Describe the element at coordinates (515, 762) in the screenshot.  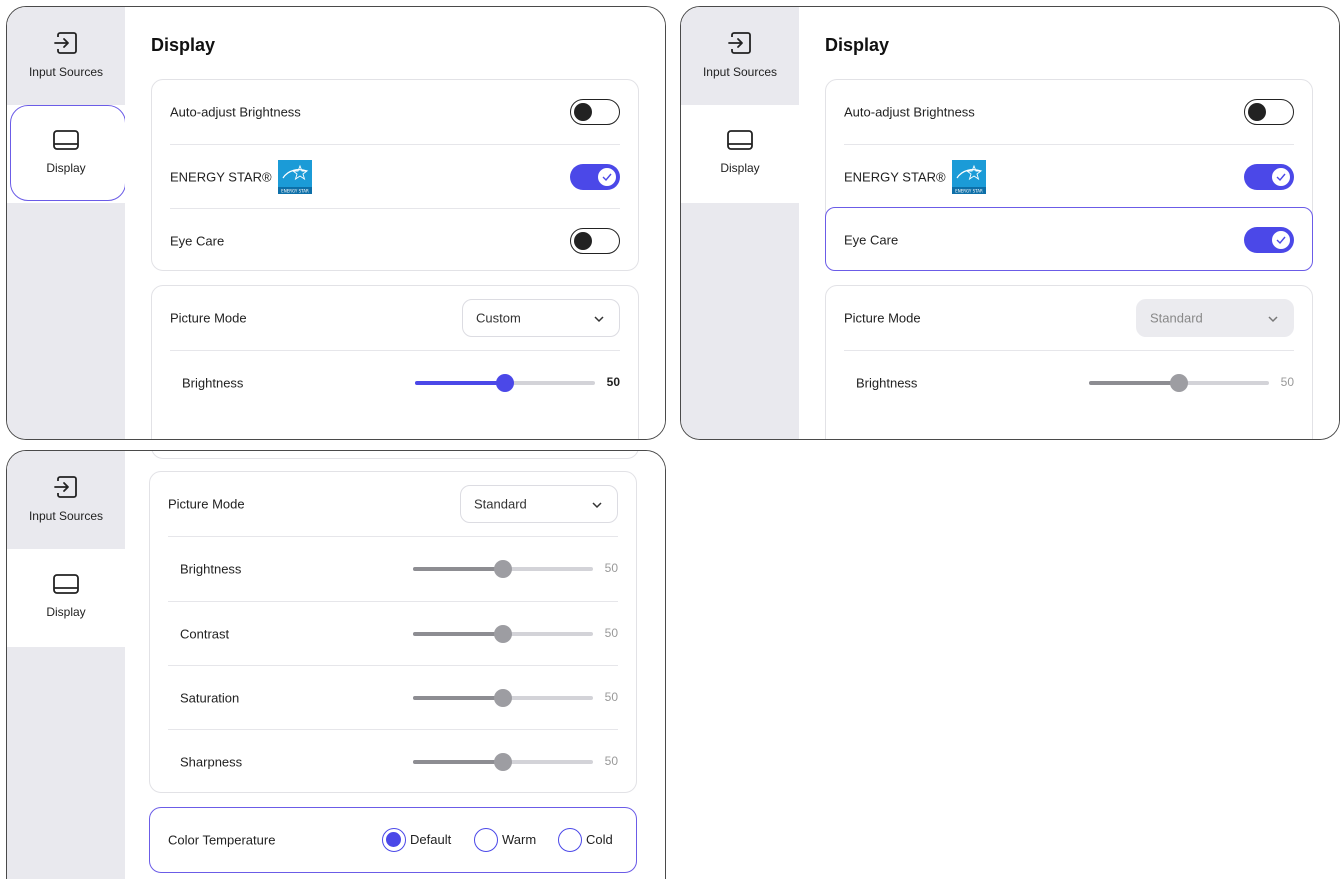
I see `sharpness-slider: 50` at that location.